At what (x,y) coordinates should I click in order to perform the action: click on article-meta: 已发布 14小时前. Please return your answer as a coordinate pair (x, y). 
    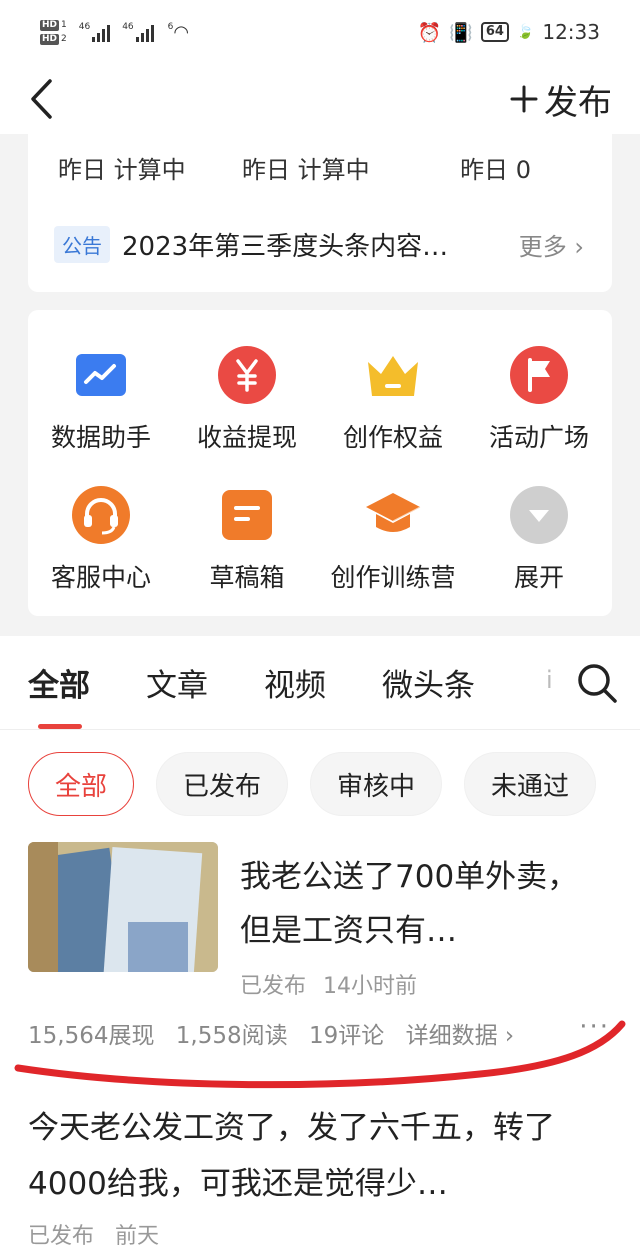
    Looking at the image, I should click on (328, 984).